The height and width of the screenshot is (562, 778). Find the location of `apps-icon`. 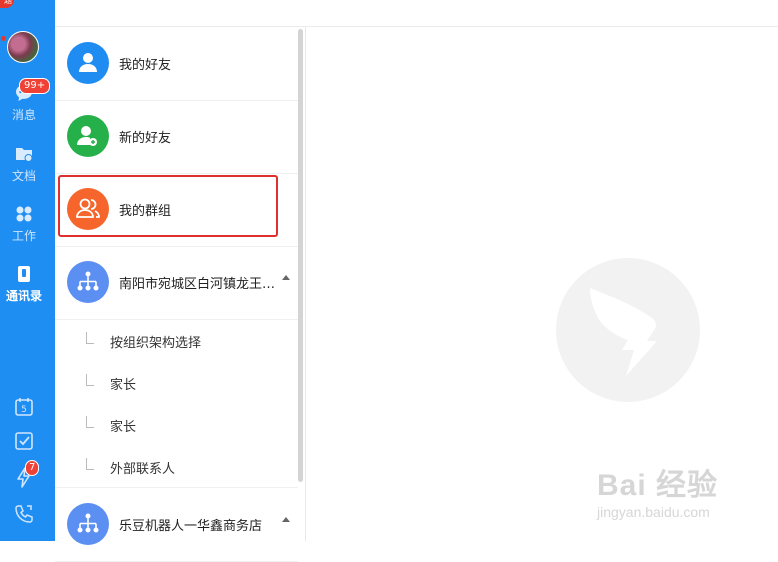

apps-icon is located at coordinates (24, 214).